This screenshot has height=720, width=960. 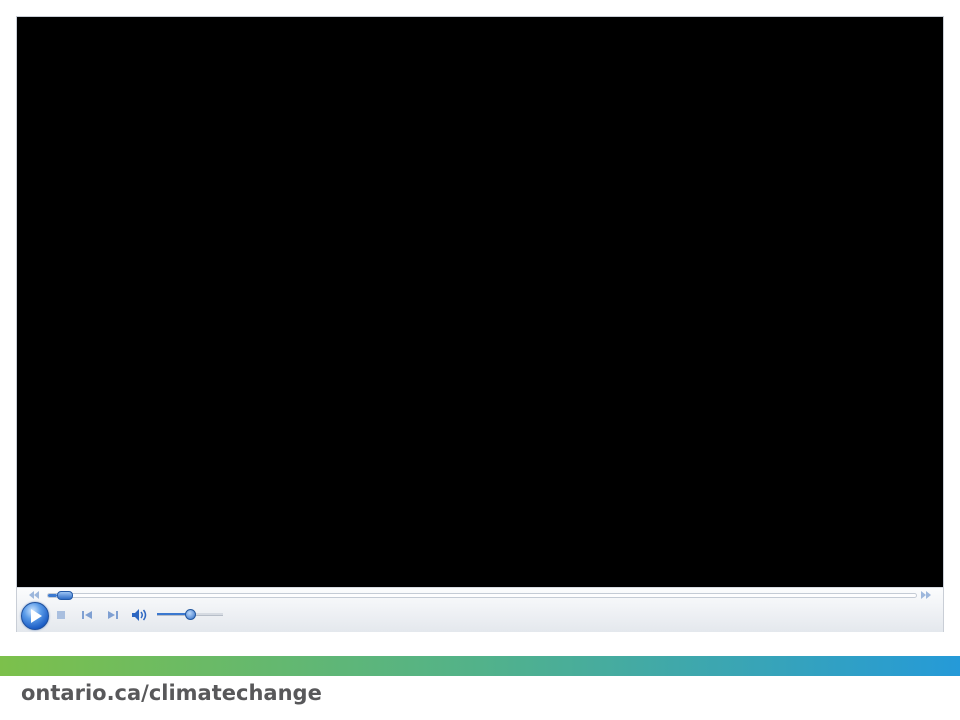 What do you see at coordinates (926, 595) in the screenshot?
I see `fast-forward-icon` at bounding box center [926, 595].